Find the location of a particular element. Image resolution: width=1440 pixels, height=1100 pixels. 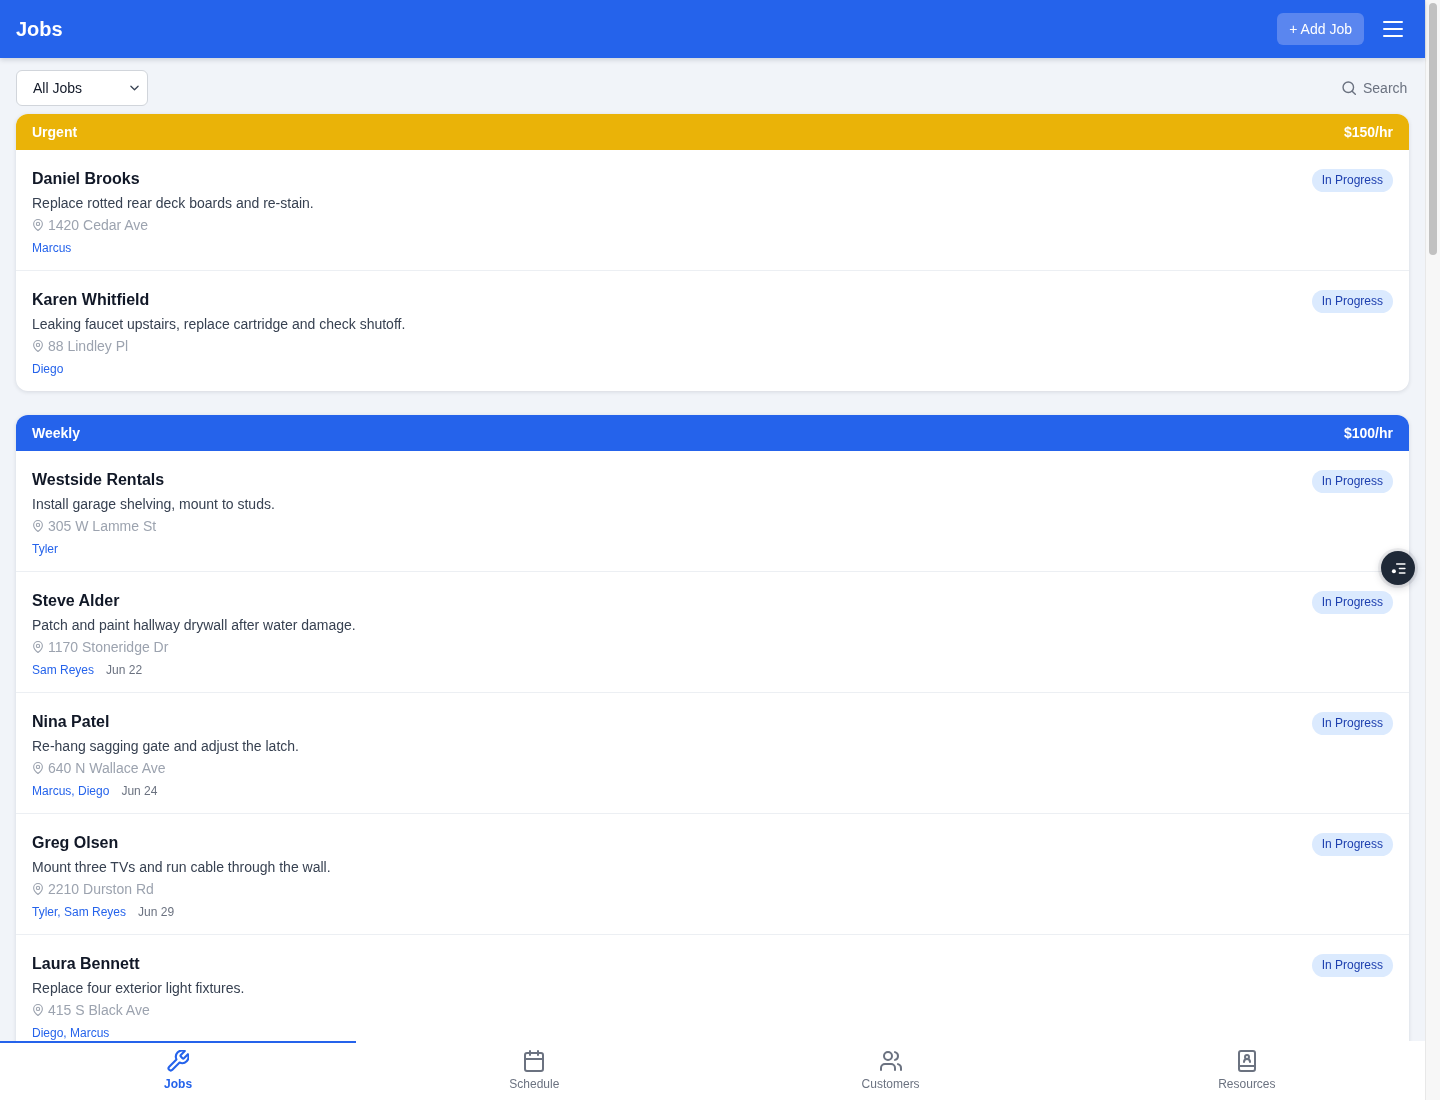

customer-name: Daniel Brooks is located at coordinates (86, 179).